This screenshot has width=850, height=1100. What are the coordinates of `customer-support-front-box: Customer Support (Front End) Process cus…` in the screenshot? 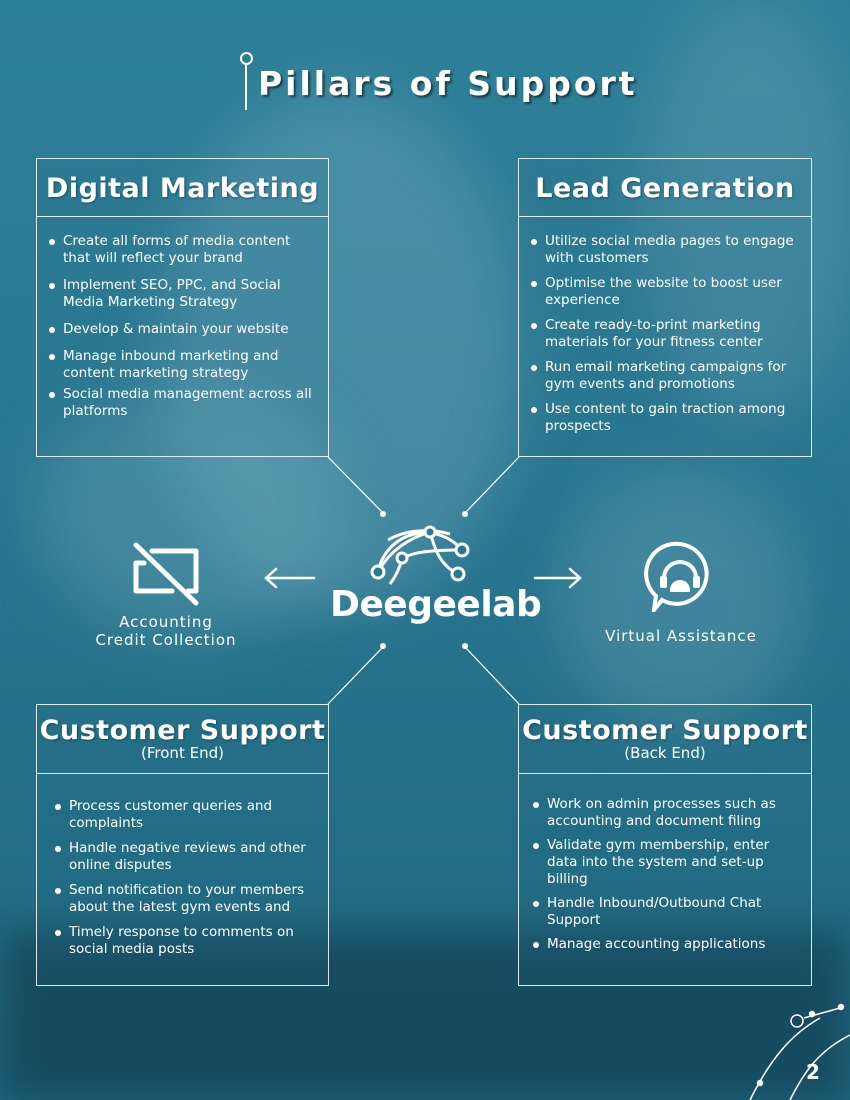 It's located at (182, 845).